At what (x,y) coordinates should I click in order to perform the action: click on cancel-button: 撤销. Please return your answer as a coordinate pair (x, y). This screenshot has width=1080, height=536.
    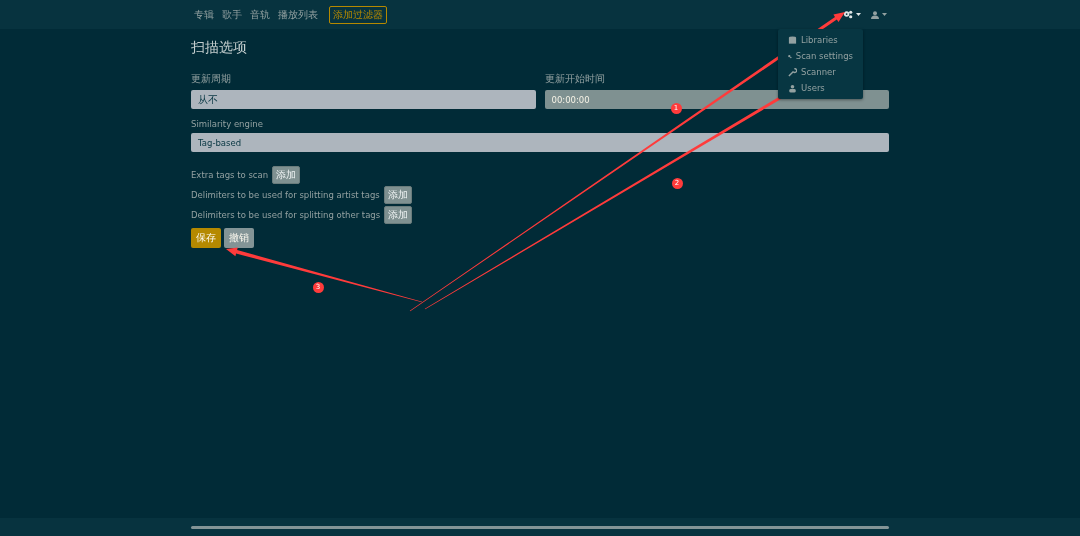
    Looking at the image, I should click on (239, 238).